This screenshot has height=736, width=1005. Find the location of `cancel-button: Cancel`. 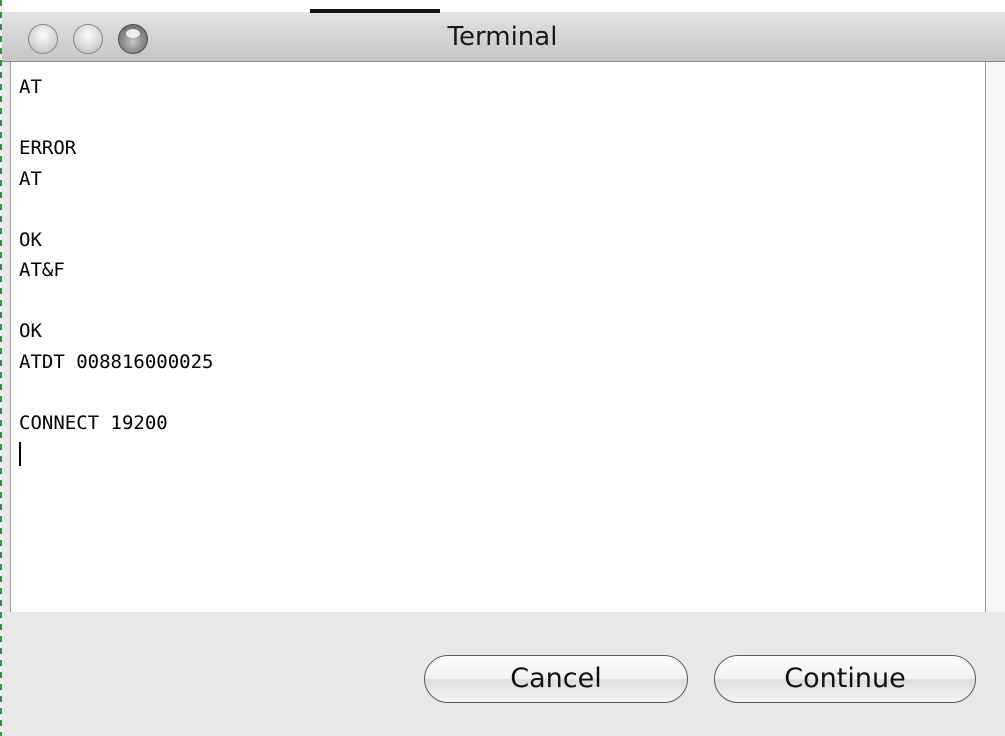

cancel-button: Cancel is located at coordinates (556, 679).